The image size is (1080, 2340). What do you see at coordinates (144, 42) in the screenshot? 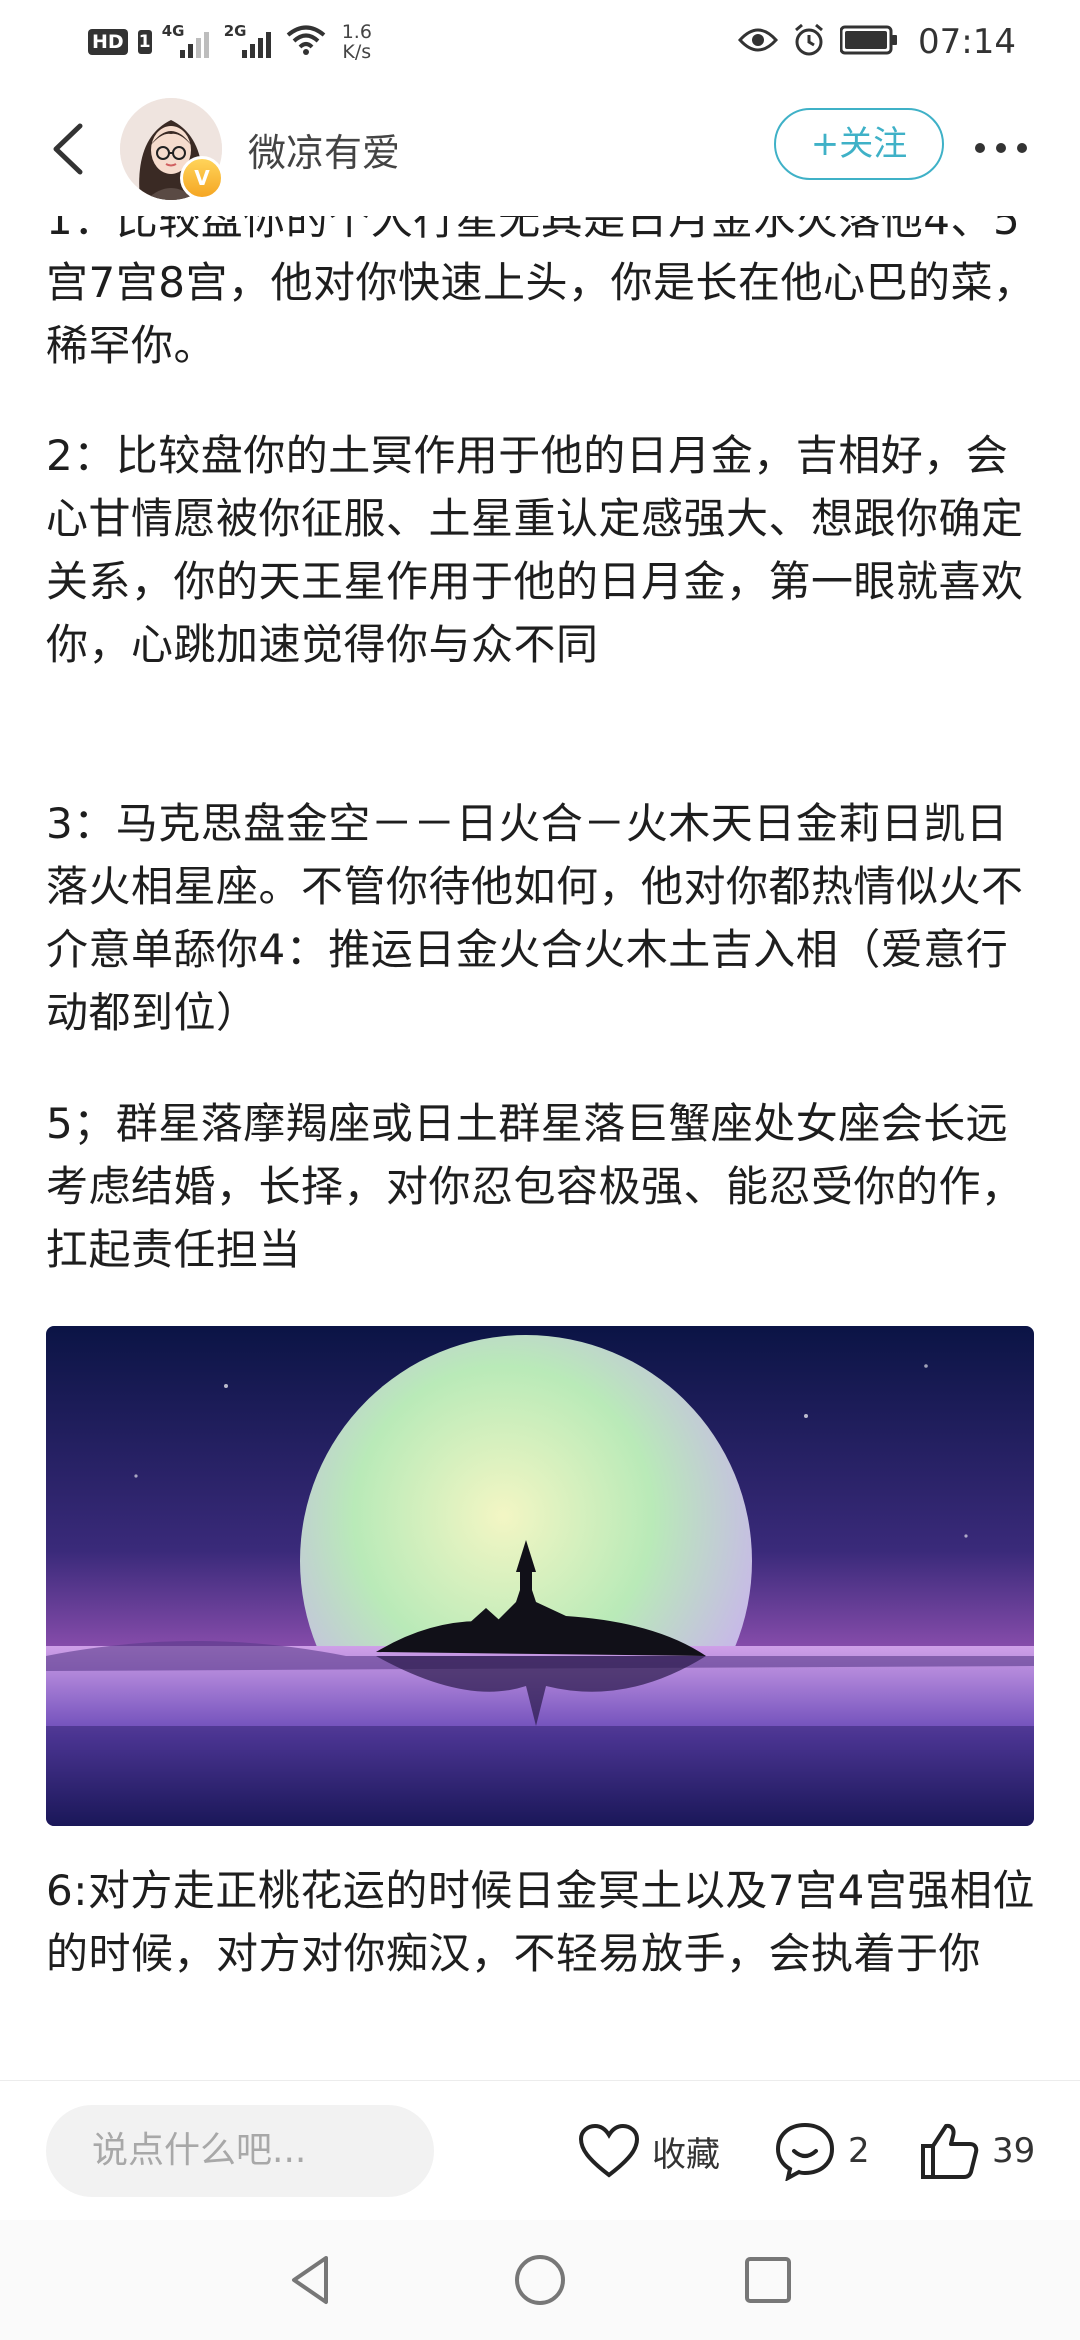
I see `sim-indicator: 1` at bounding box center [144, 42].